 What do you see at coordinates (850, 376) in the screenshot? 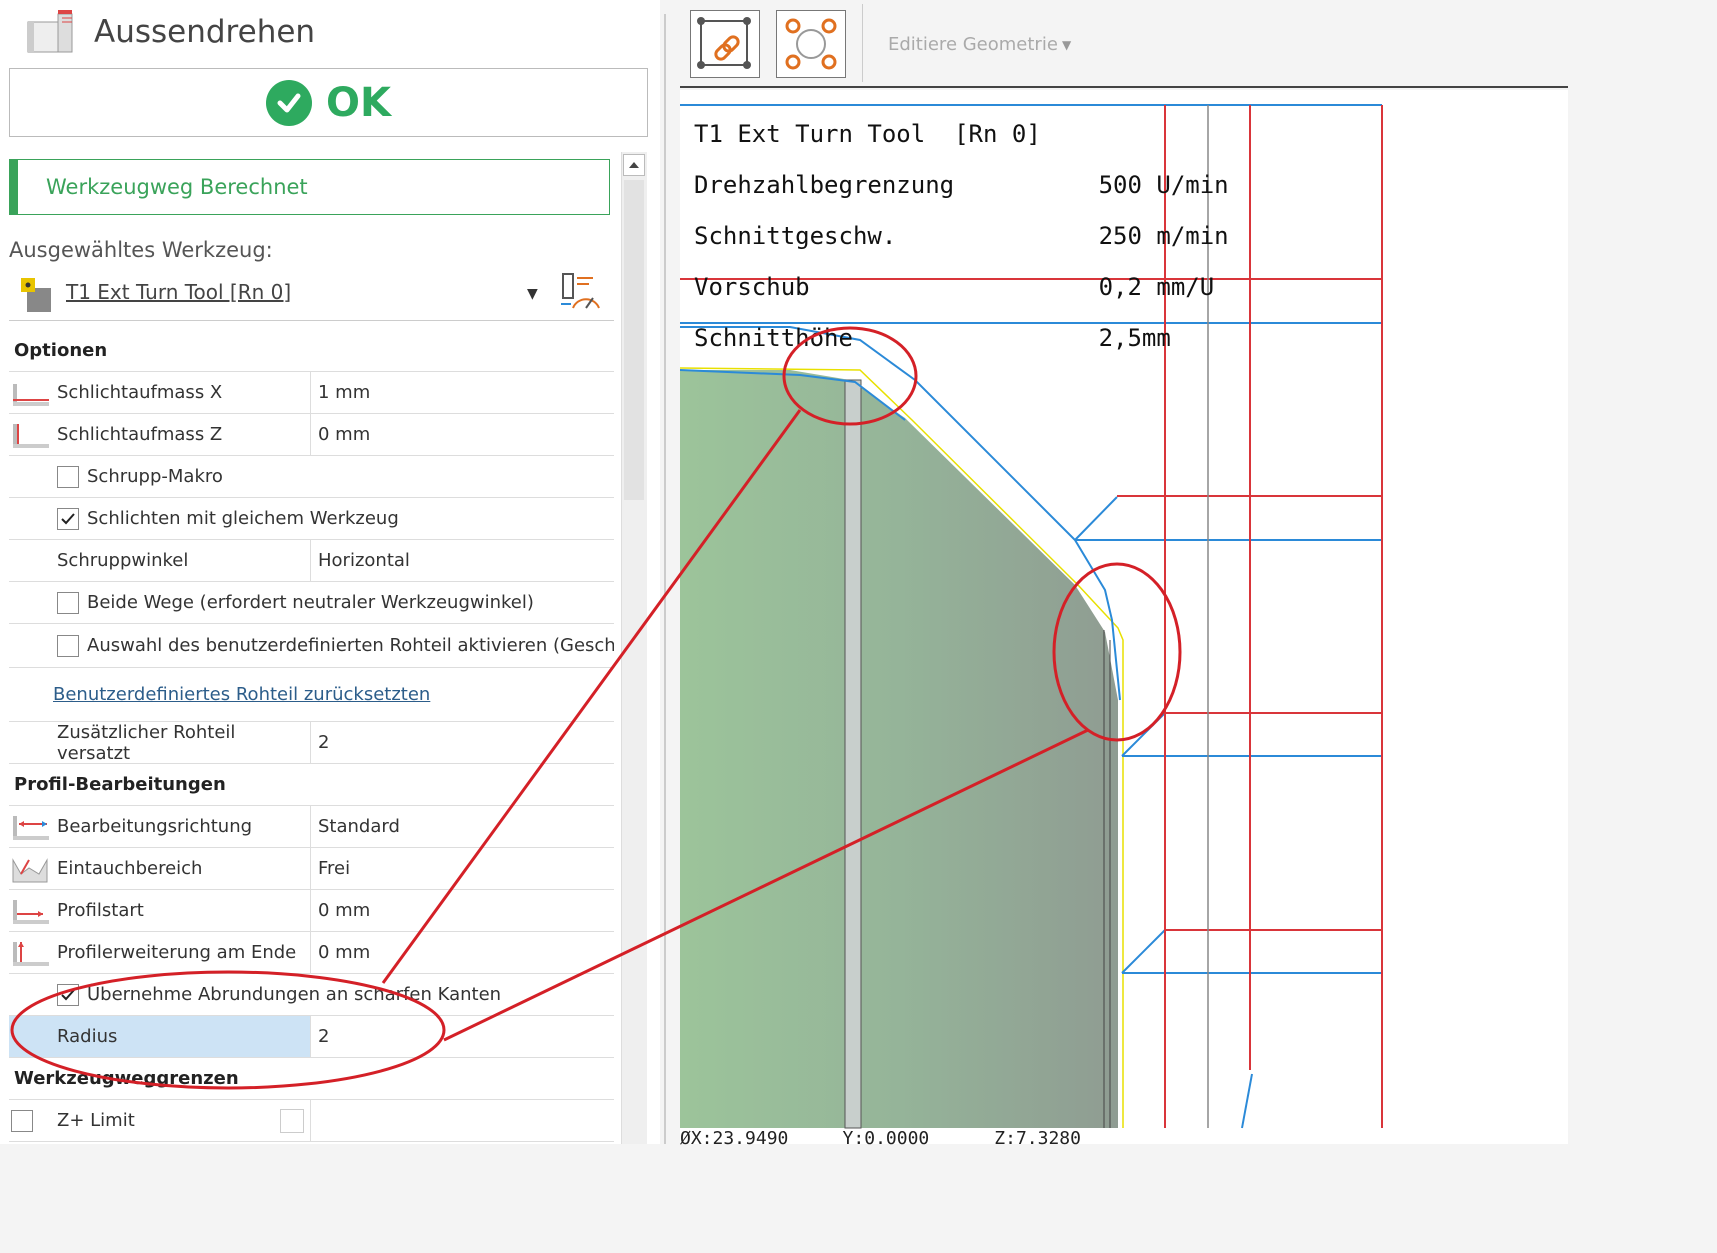
I see `annotation-ellipse-top-corner` at bounding box center [850, 376].